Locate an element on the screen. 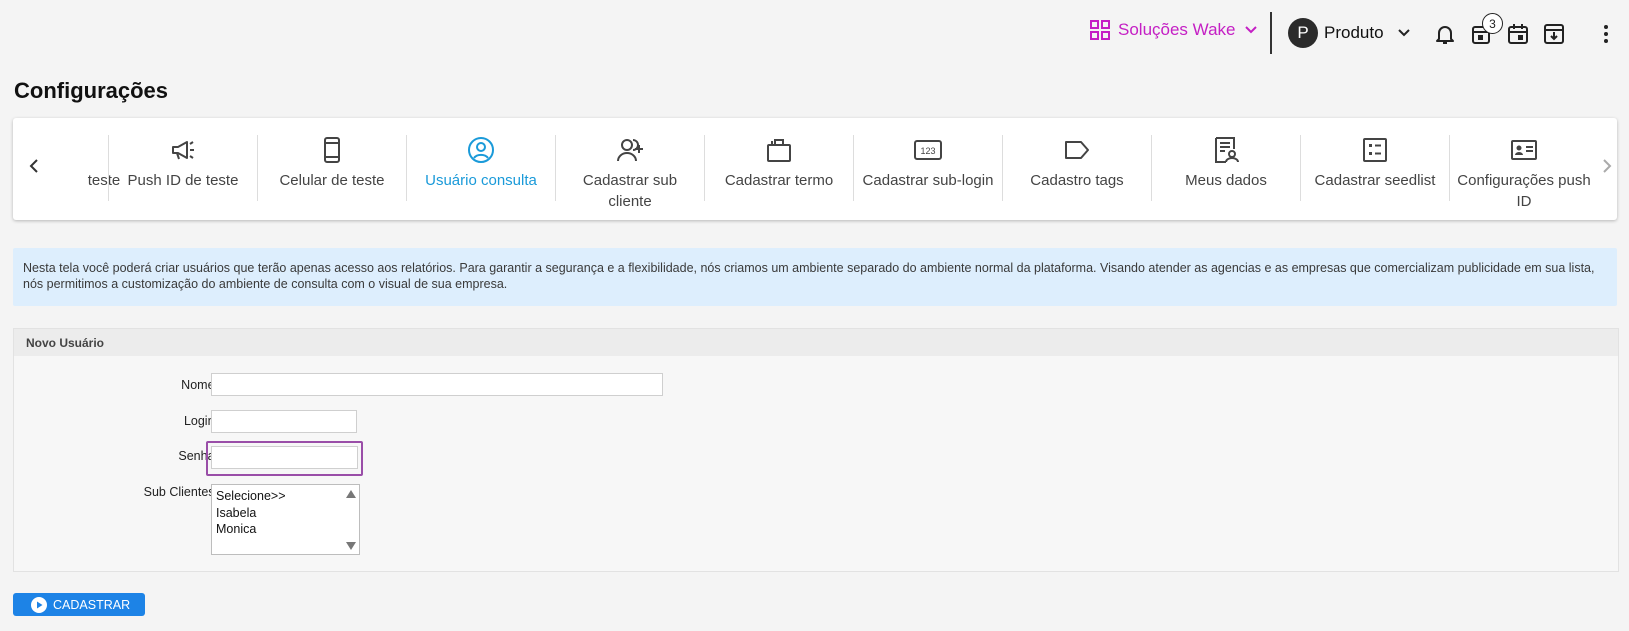 This screenshot has height=631, width=1629. tag-icon is located at coordinates (1077, 150).